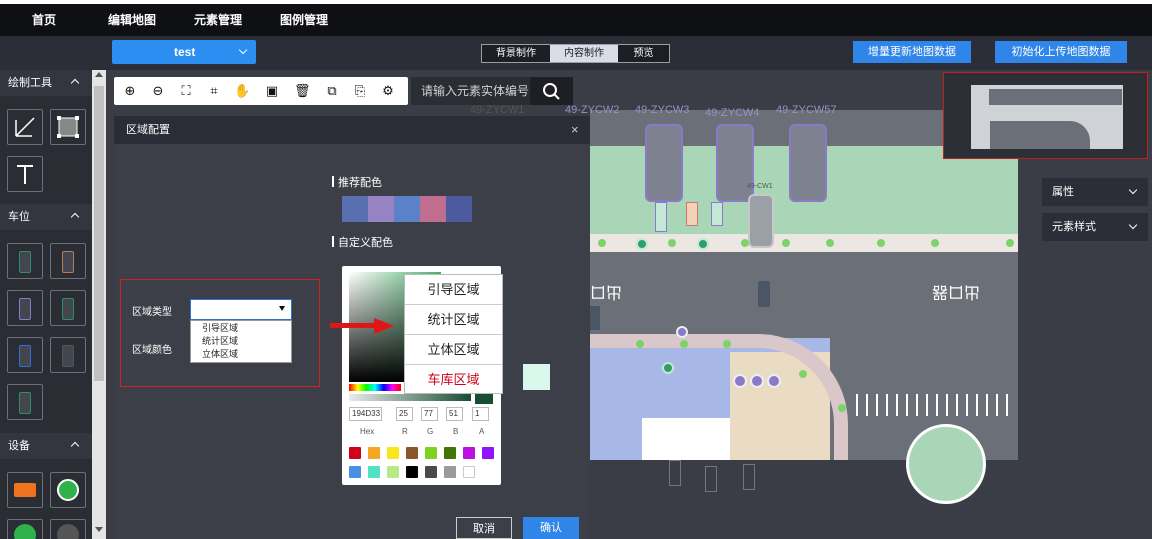 The width and height of the screenshot is (1152, 539). What do you see at coordinates (516, 53) in the screenshot?
I see `mode-background: 背景制作` at bounding box center [516, 53].